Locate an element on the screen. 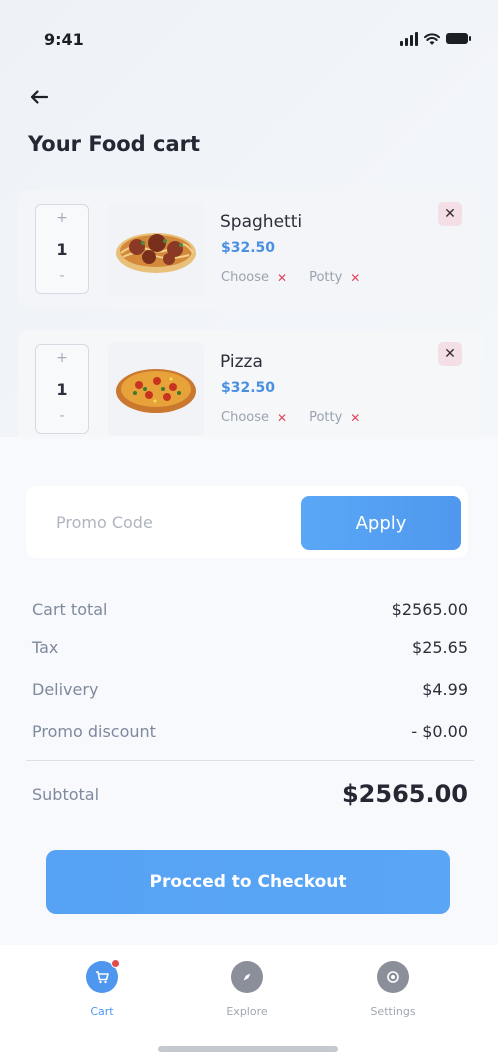 The image size is (498, 1057). promo-discount-value: - $0.00 is located at coordinates (439, 731).